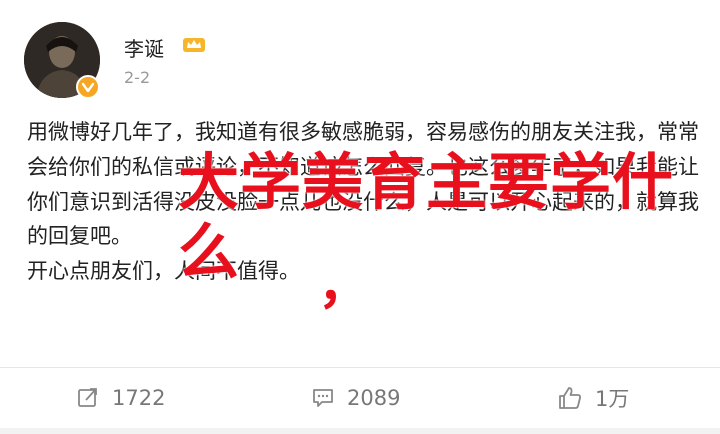 This screenshot has width=720, height=434. I want to click on thumbs-up-icon, so click(570, 398).